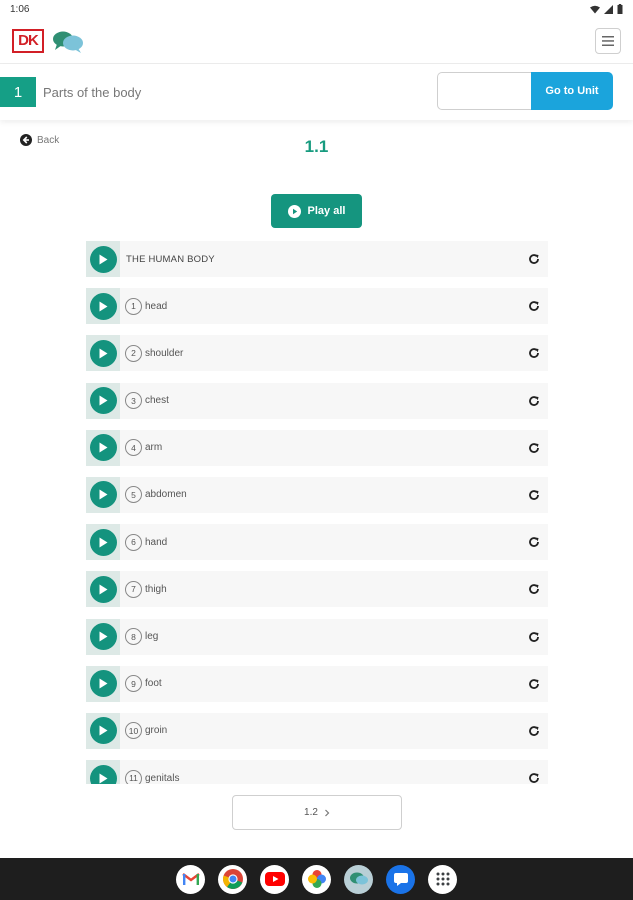 The width and height of the screenshot is (633, 900). I want to click on track-number: 6, so click(133, 542).